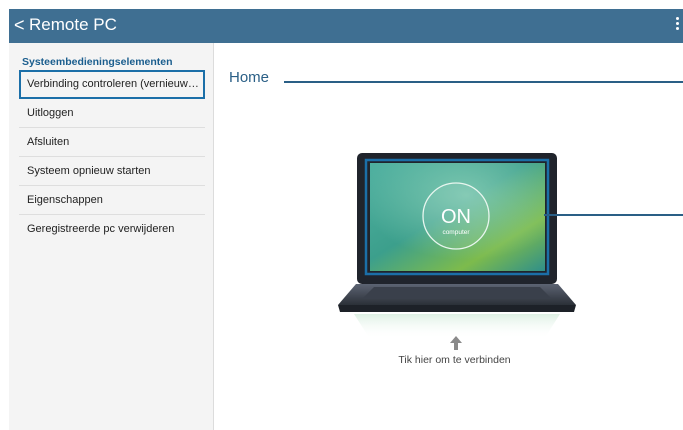  What do you see at coordinates (677, 26) in the screenshot?
I see `overflow-menu-icon` at bounding box center [677, 26].